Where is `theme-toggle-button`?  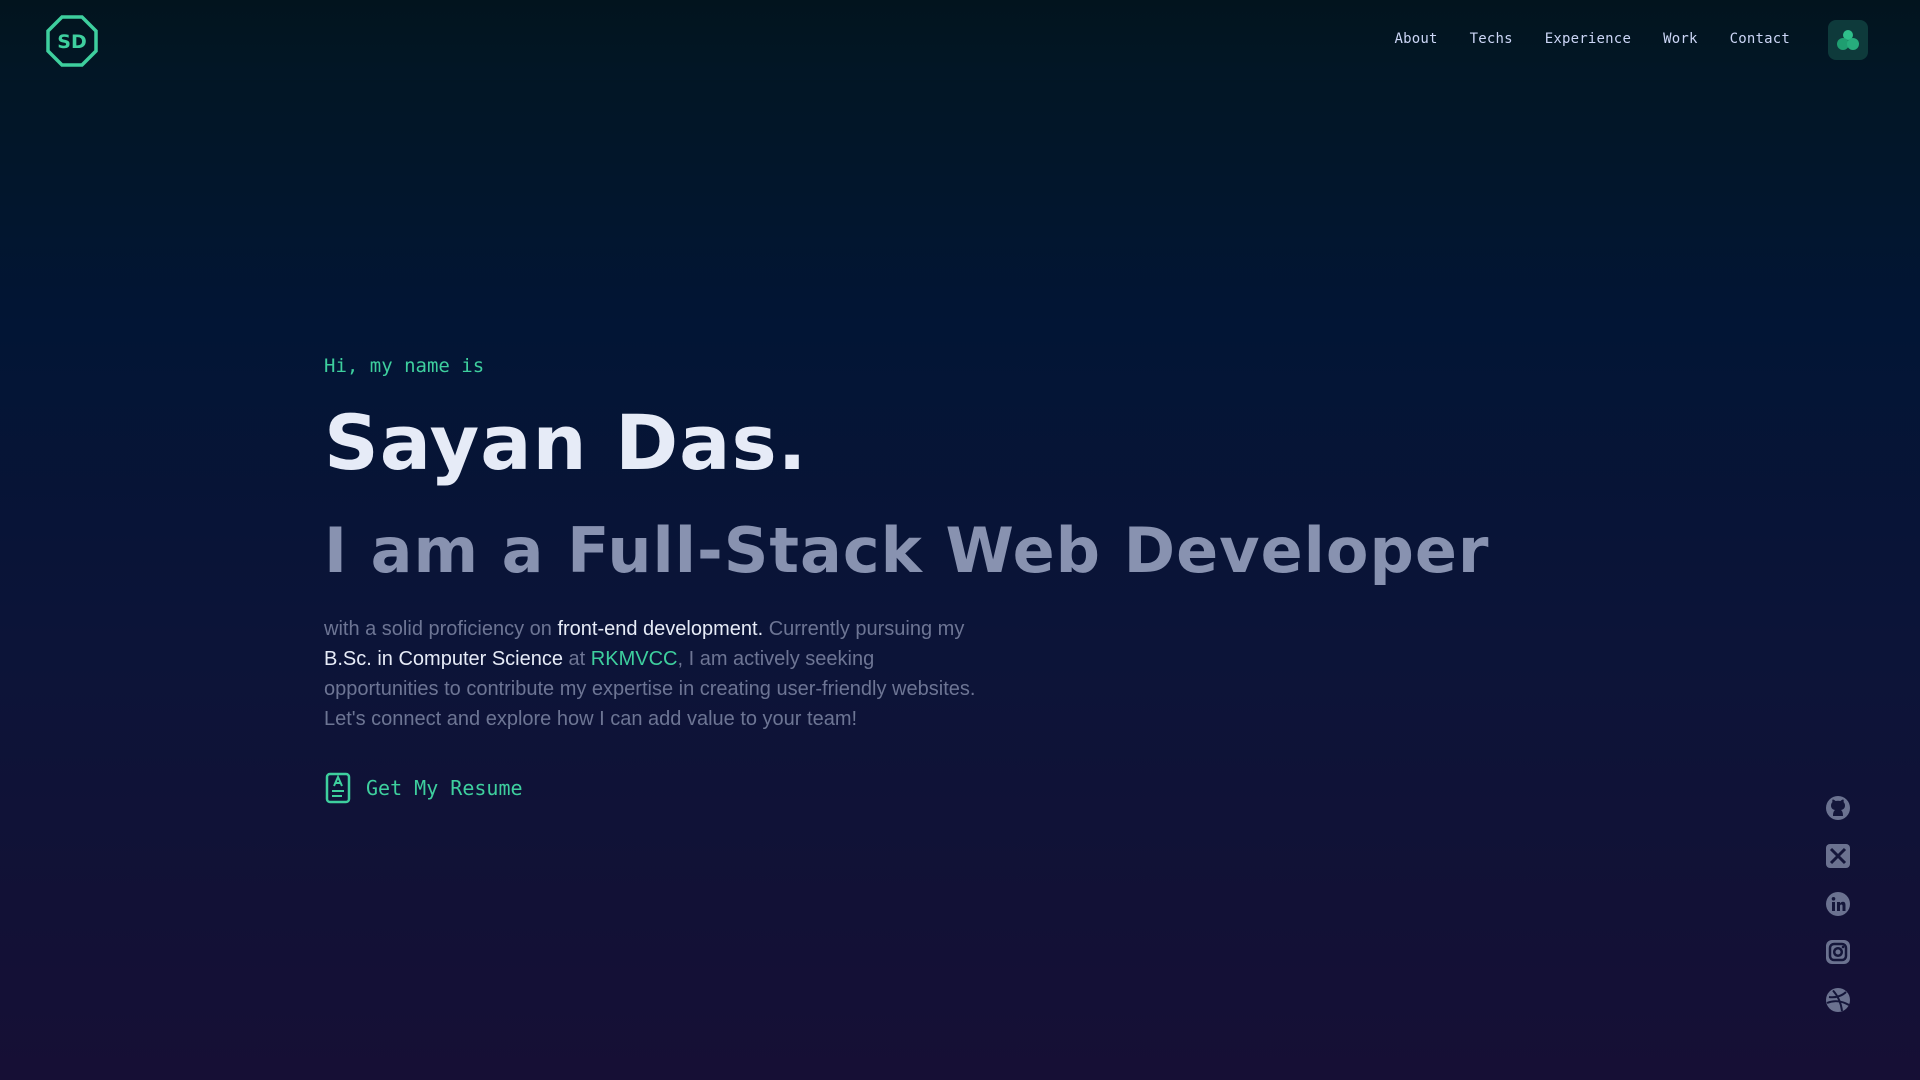 theme-toggle-button is located at coordinates (1848, 40).